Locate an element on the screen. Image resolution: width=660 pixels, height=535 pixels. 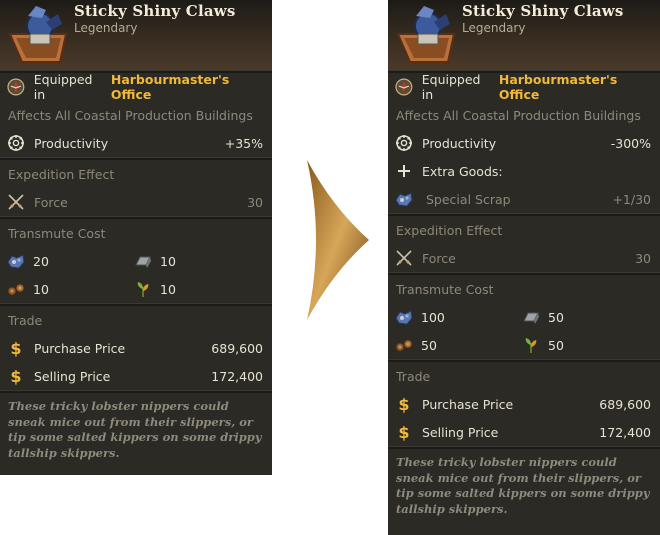
cost-ingot-value: 10 is located at coordinates (168, 261).